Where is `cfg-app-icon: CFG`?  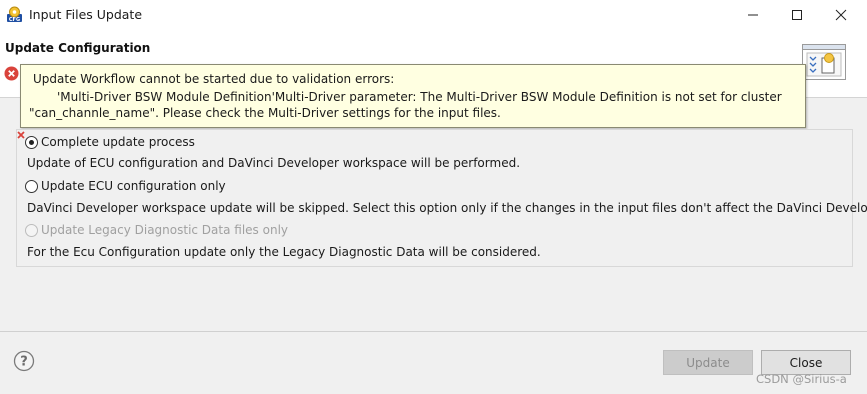
cfg-app-icon: CFG is located at coordinates (14, 14).